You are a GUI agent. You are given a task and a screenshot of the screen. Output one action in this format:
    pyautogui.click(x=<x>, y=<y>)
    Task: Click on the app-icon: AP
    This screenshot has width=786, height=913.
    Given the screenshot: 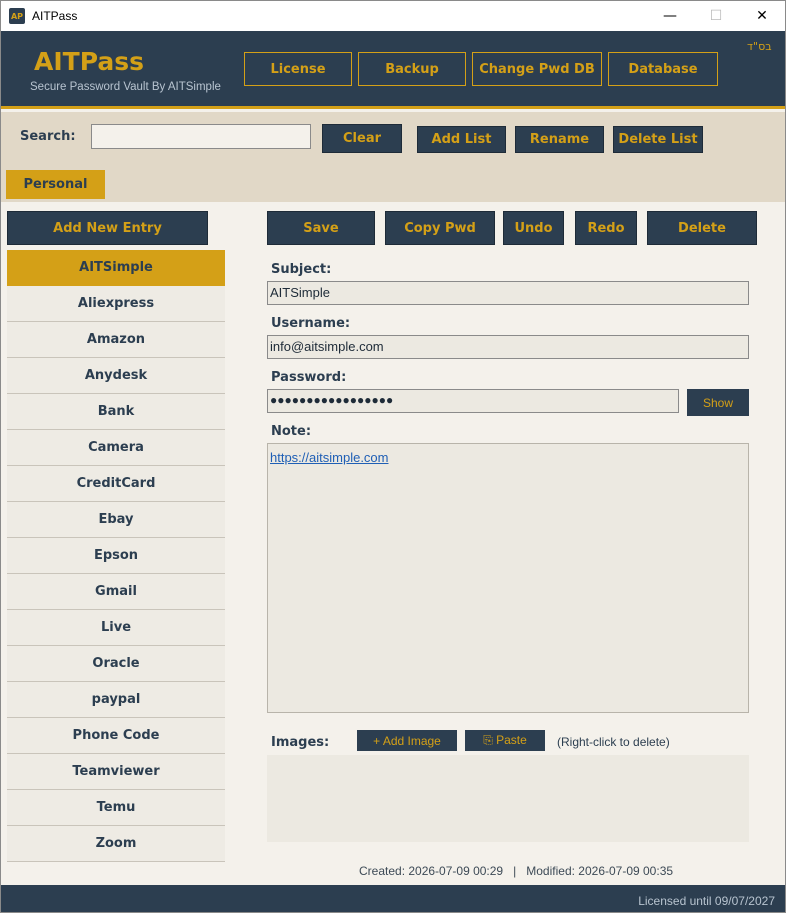 What is the action you would take?
    pyautogui.click(x=17, y=16)
    